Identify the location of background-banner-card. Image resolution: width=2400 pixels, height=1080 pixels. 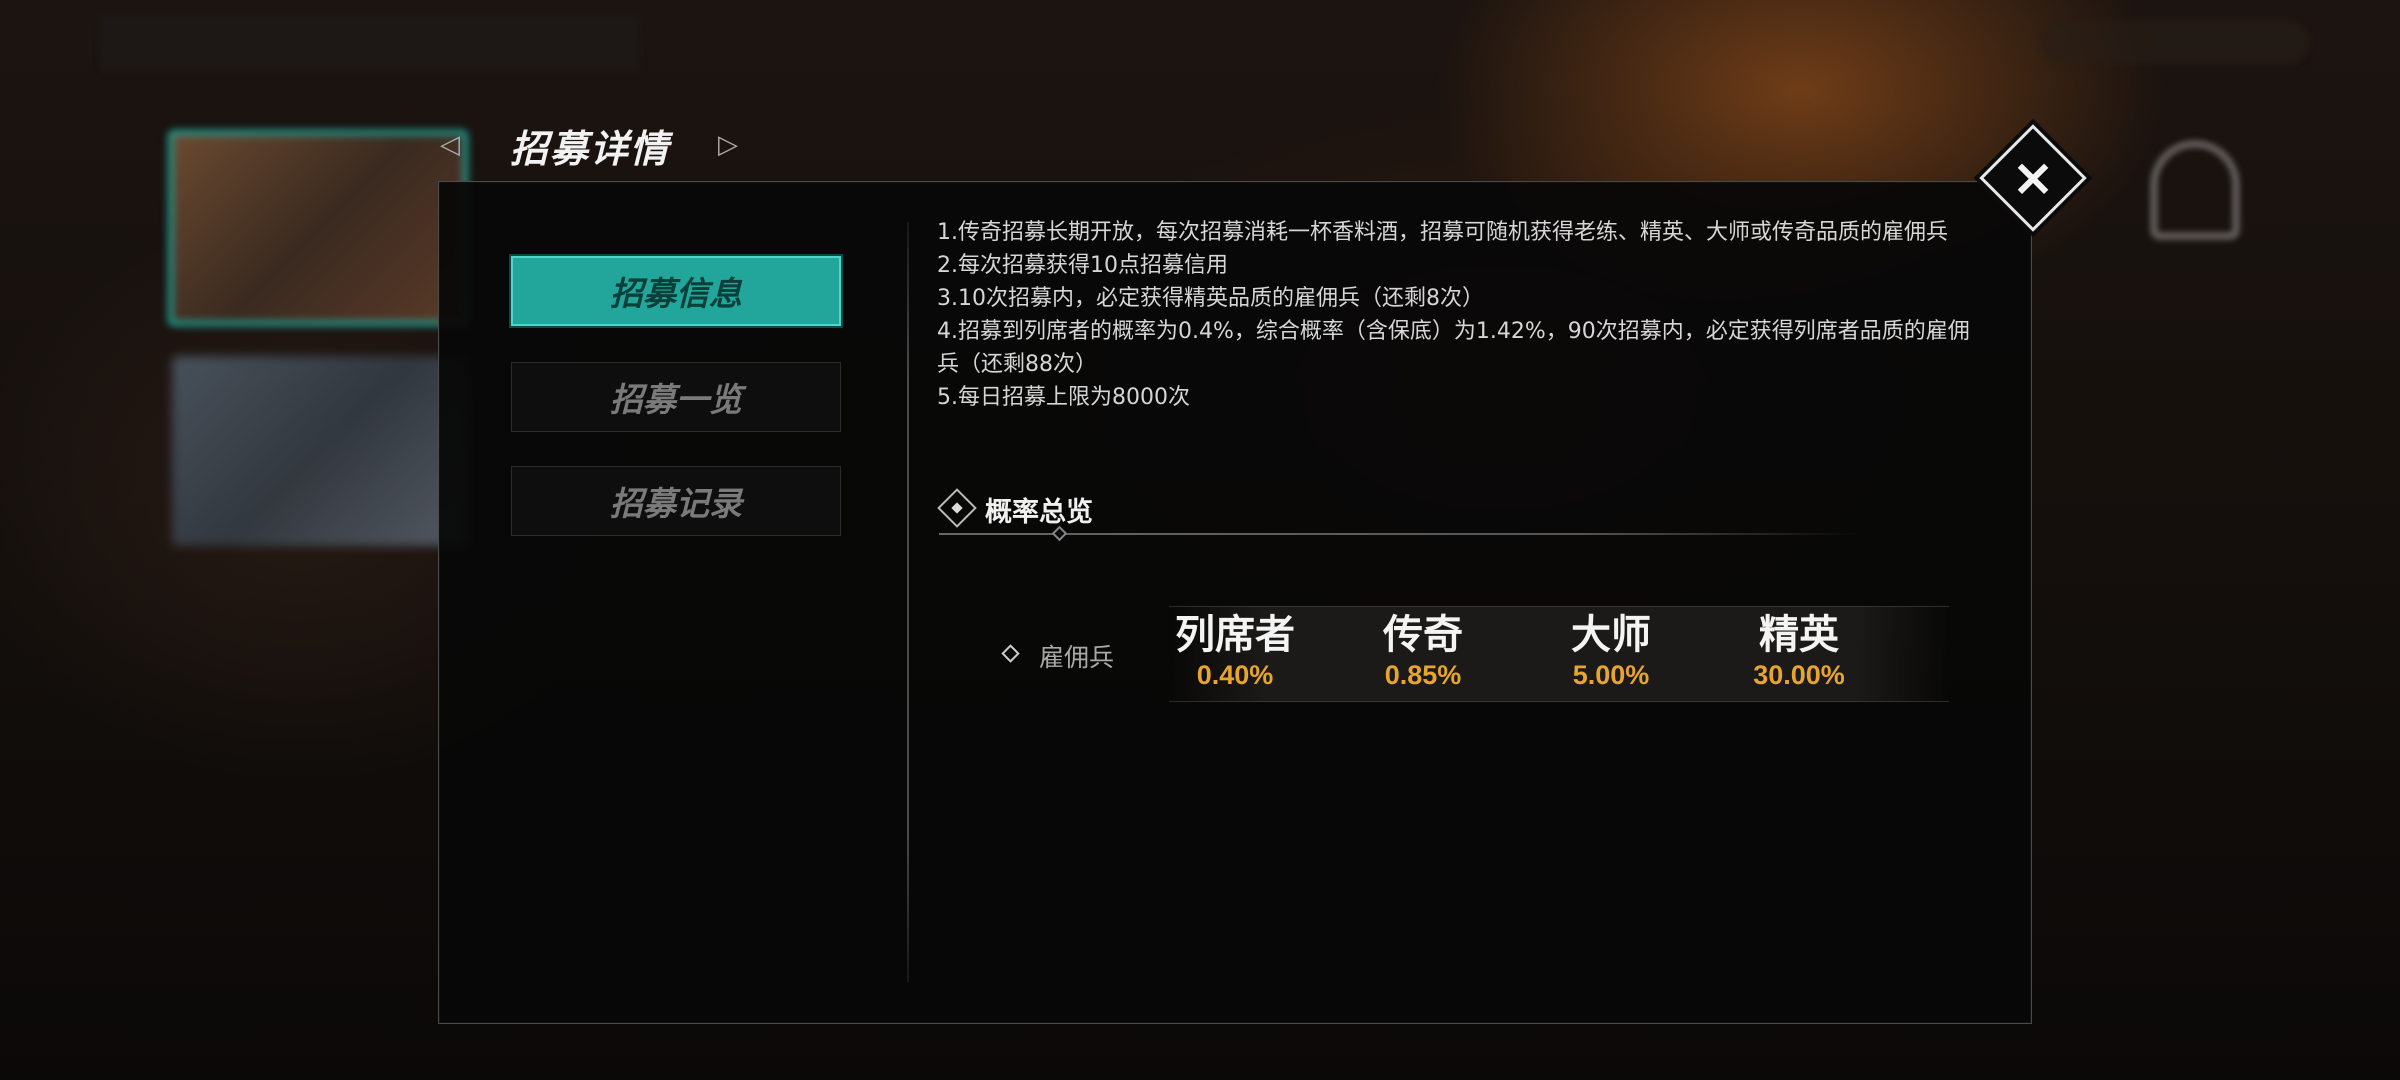
(318, 228).